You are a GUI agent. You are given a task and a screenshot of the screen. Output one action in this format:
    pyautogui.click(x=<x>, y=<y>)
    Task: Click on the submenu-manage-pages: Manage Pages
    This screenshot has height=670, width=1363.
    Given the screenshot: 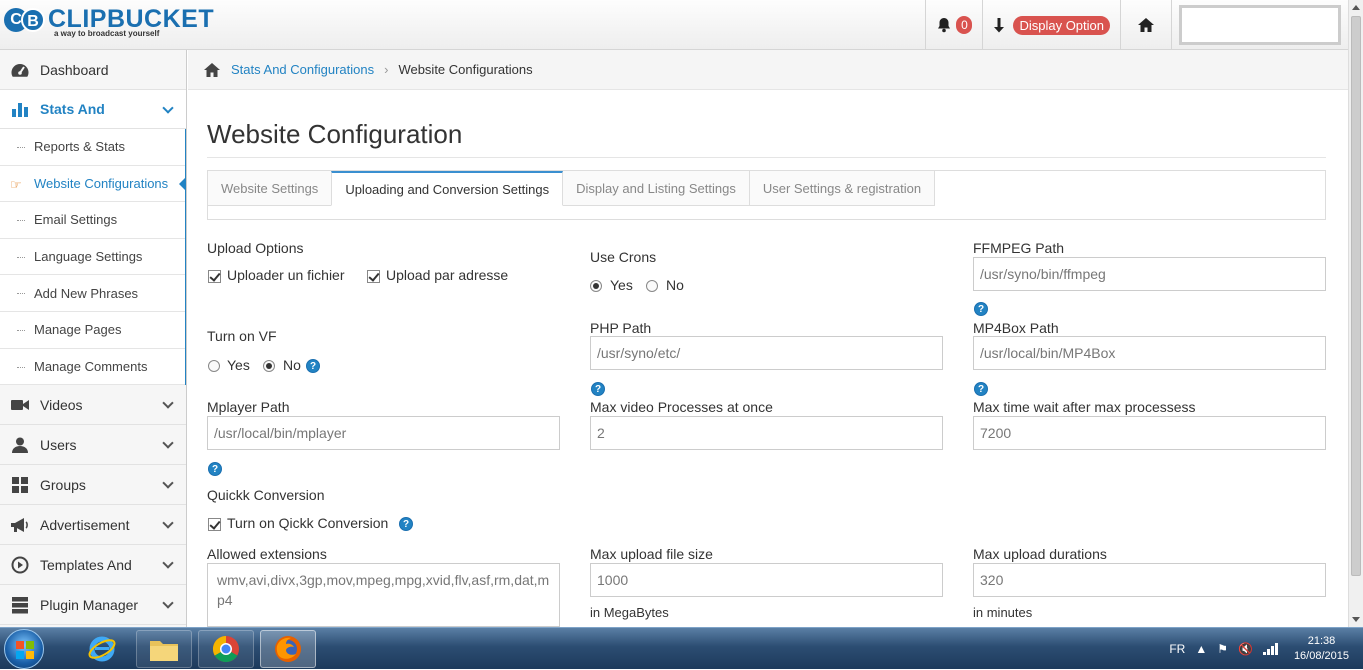 What is the action you would take?
    pyautogui.click(x=92, y=330)
    